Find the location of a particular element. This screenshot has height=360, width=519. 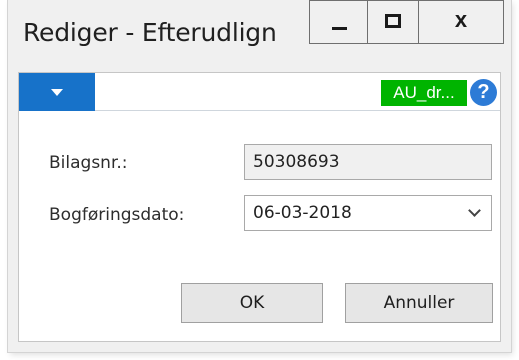

bilagsnr-label: Bilagsnr.: is located at coordinates (88, 163).